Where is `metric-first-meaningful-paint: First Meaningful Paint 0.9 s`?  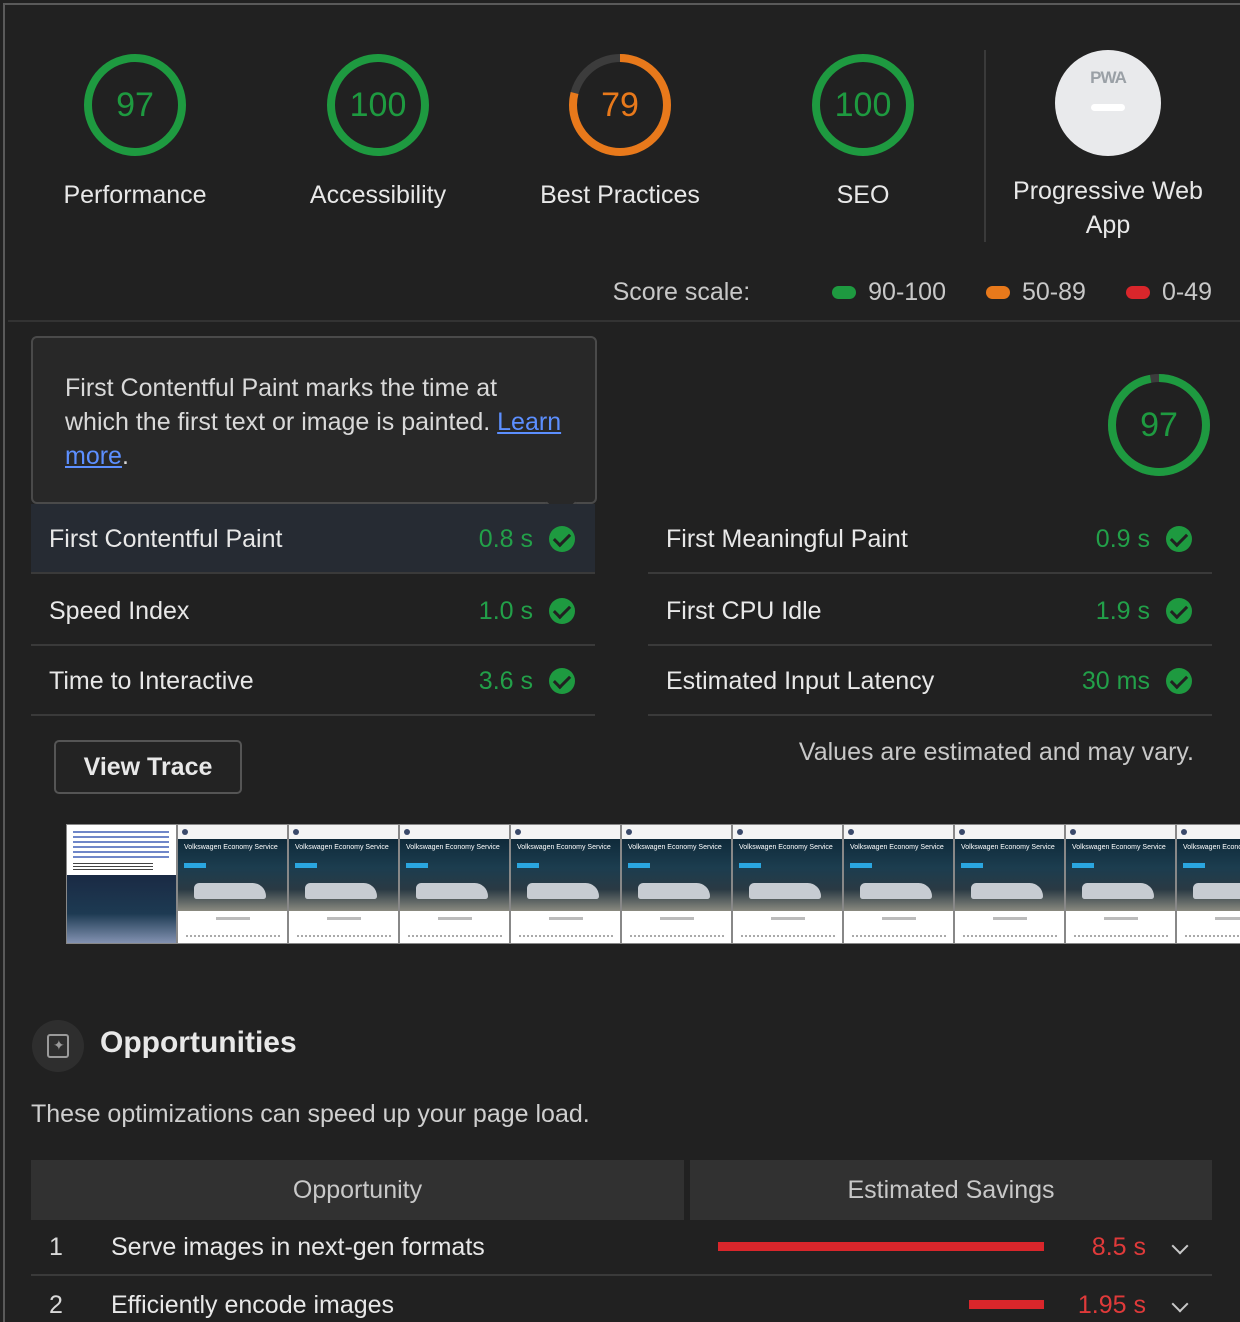
metric-first-meaningful-paint: First Meaningful Paint 0.9 s is located at coordinates (930, 539).